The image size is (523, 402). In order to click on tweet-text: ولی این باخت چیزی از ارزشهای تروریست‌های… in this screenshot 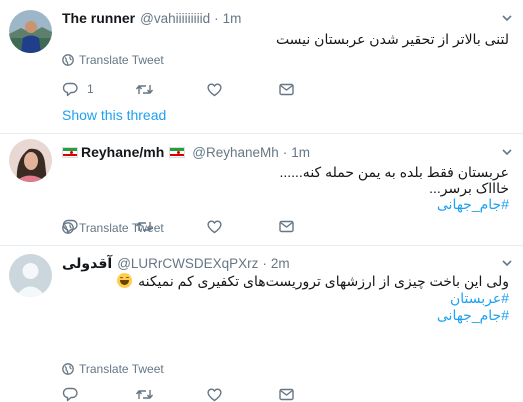, I will do `click(313, 298)`.